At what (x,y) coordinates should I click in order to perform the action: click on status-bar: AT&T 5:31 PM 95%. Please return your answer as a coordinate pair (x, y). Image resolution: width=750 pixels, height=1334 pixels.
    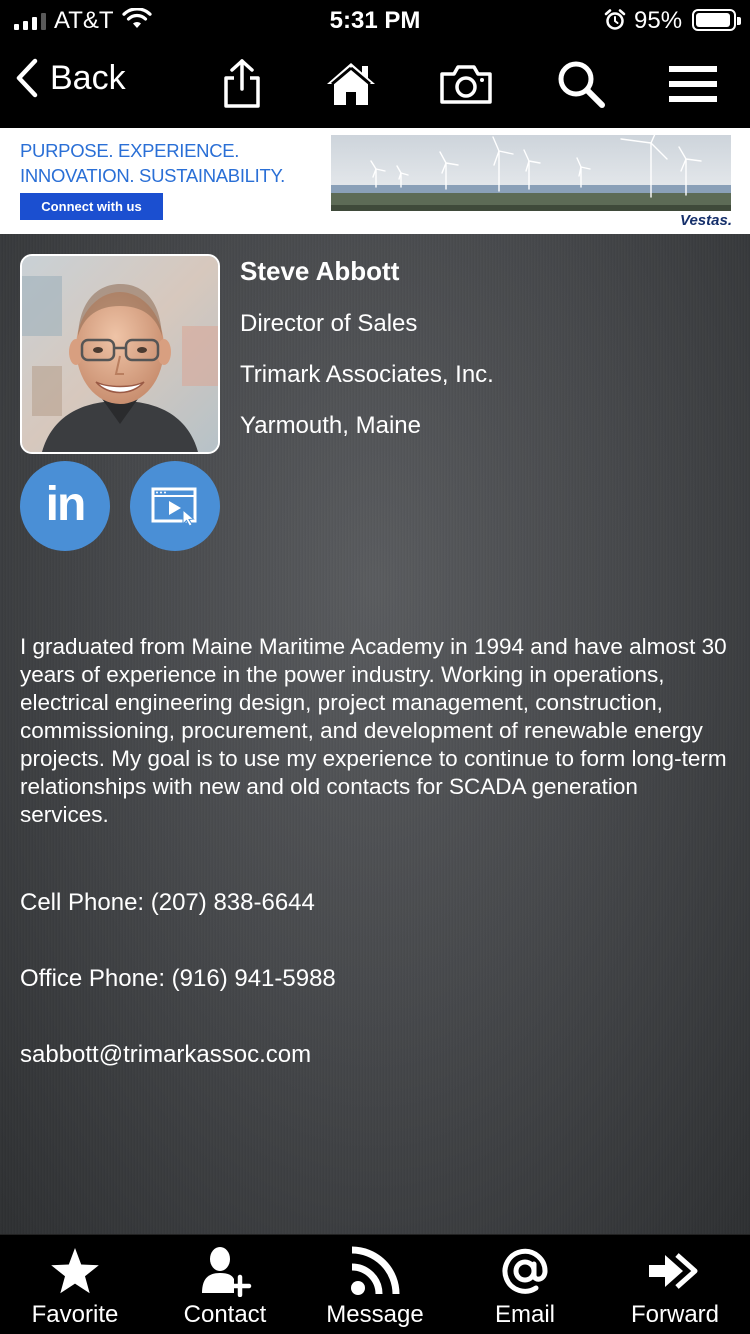
    Looking at the image, I should click on (375, 20).